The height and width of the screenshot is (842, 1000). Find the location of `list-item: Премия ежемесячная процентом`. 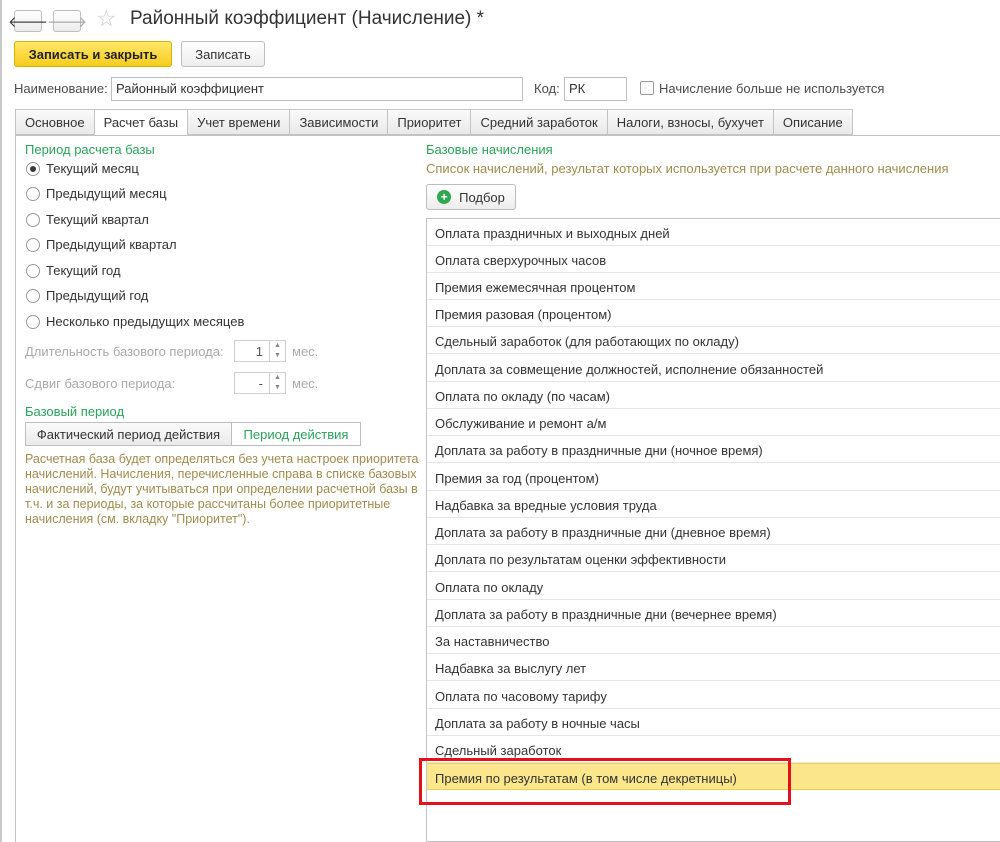

list-item: Премия ежемесячная процентом is located at coordinates (713, 286).